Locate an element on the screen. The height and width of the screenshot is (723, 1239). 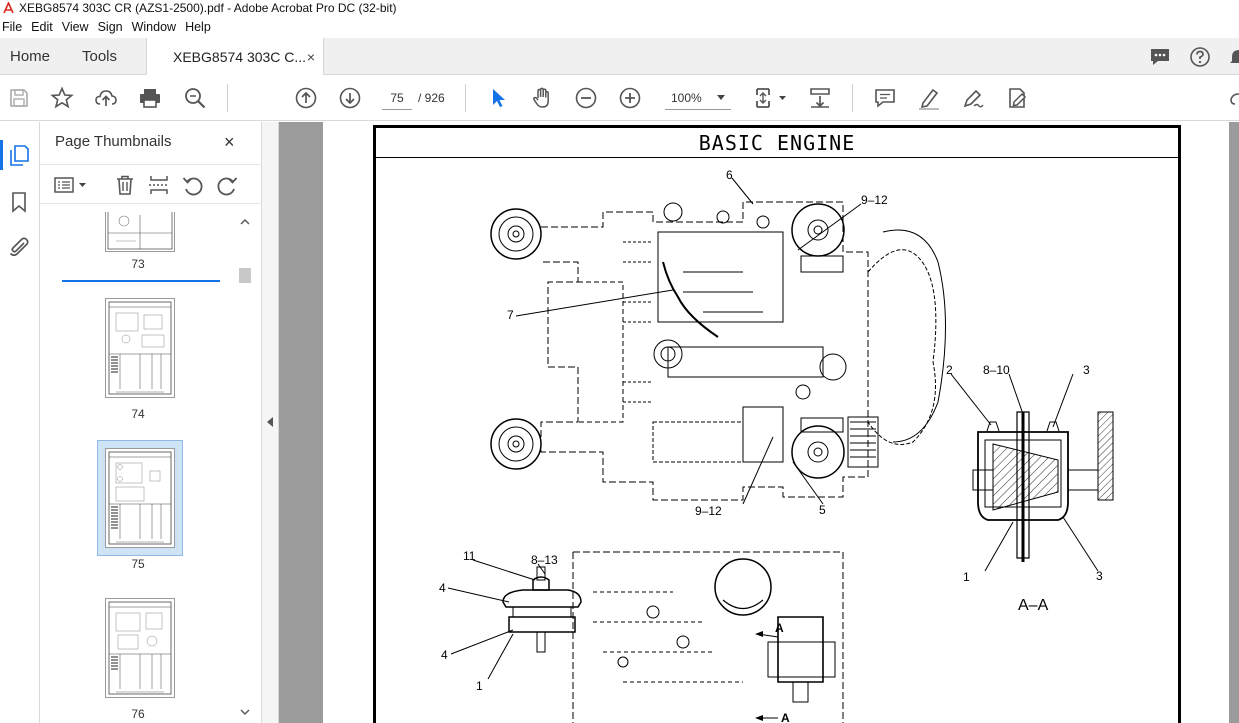
scroll-down-arrow-icon is located at coordinates (245, 712).